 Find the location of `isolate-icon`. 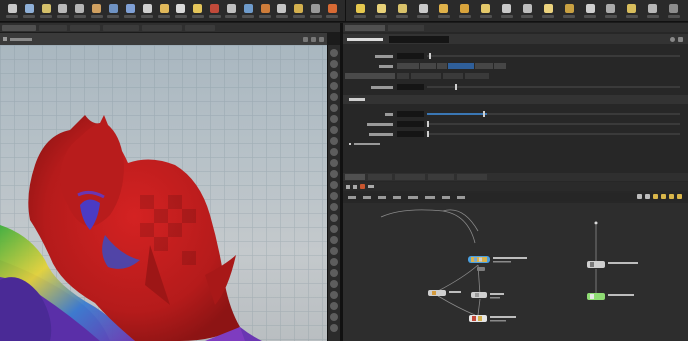

isolate-icon is located at coordinates (334, 251).